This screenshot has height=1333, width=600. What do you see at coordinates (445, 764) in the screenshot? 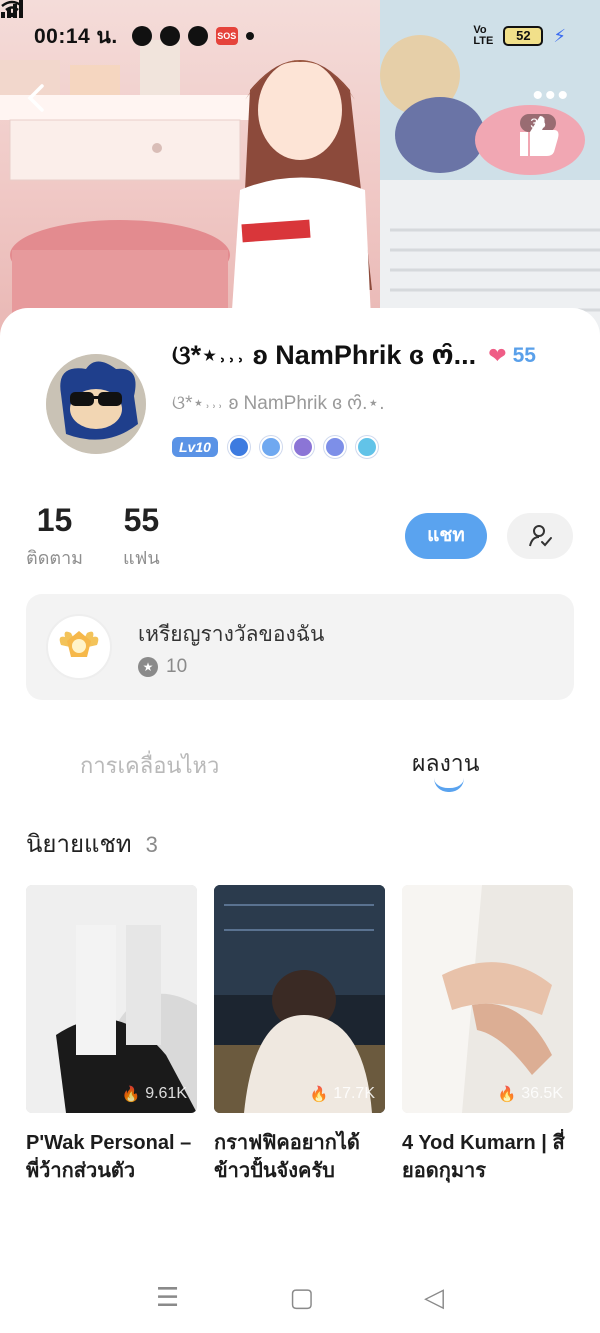
I see `tab-works: ผลงาน` at bounding box center [445, 764].